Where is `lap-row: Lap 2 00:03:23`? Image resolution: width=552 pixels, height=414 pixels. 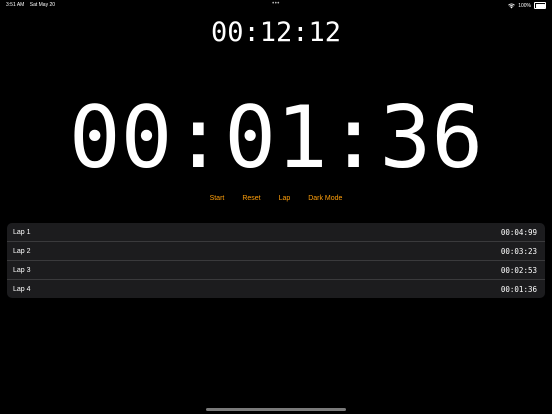
lap-row: Lap 2 00:03:23 is located at coordinates (276, 251).